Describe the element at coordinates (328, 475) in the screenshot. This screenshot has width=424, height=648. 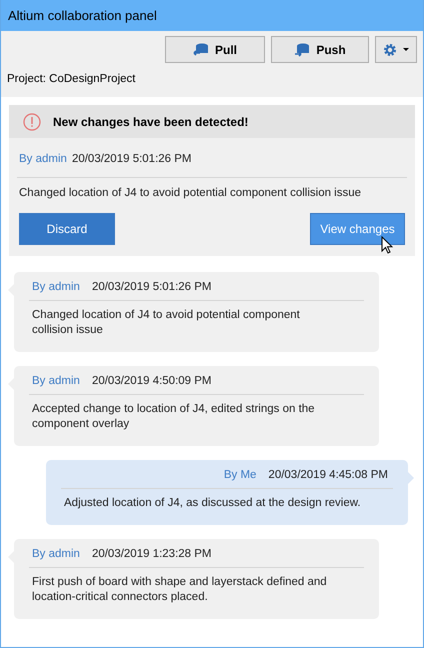
I see `timestamp: 20/03/2019 4:45:08 PM` at that location.